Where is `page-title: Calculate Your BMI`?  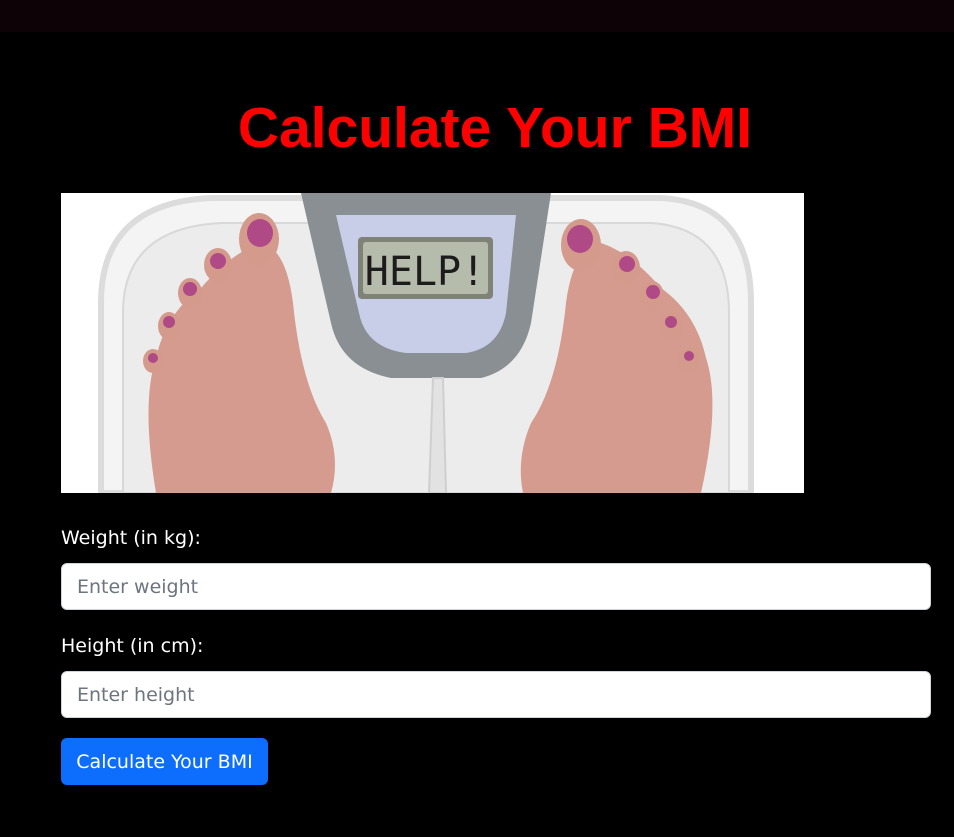
page-title: Calculate Your BMI is located at coordinates (495, 128).